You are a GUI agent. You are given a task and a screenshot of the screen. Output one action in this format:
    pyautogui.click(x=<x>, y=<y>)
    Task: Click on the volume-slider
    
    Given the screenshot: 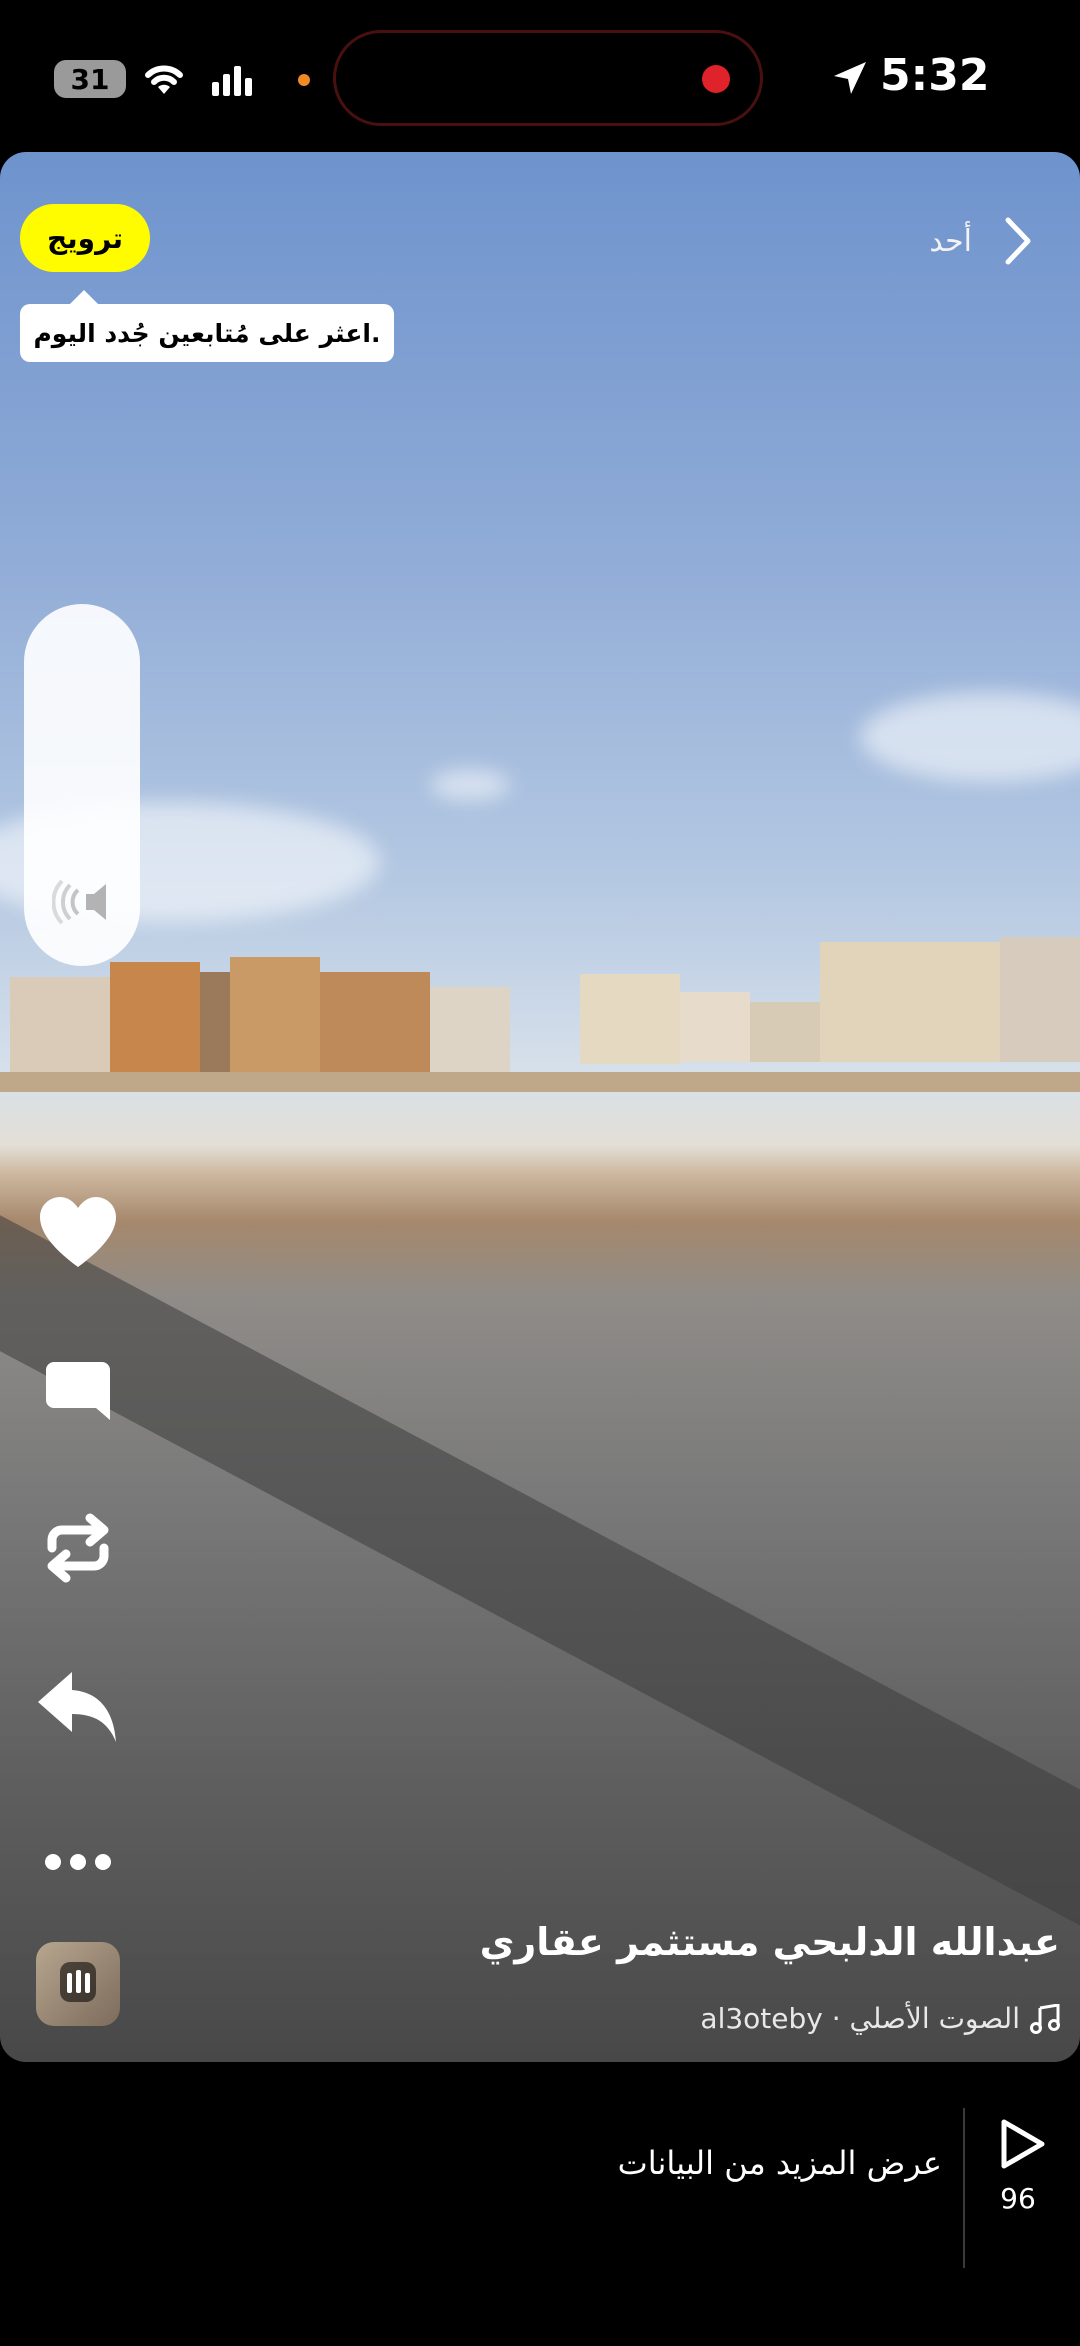 What is the action you would take?
    pyautogui.click(x=82, y=785)
    